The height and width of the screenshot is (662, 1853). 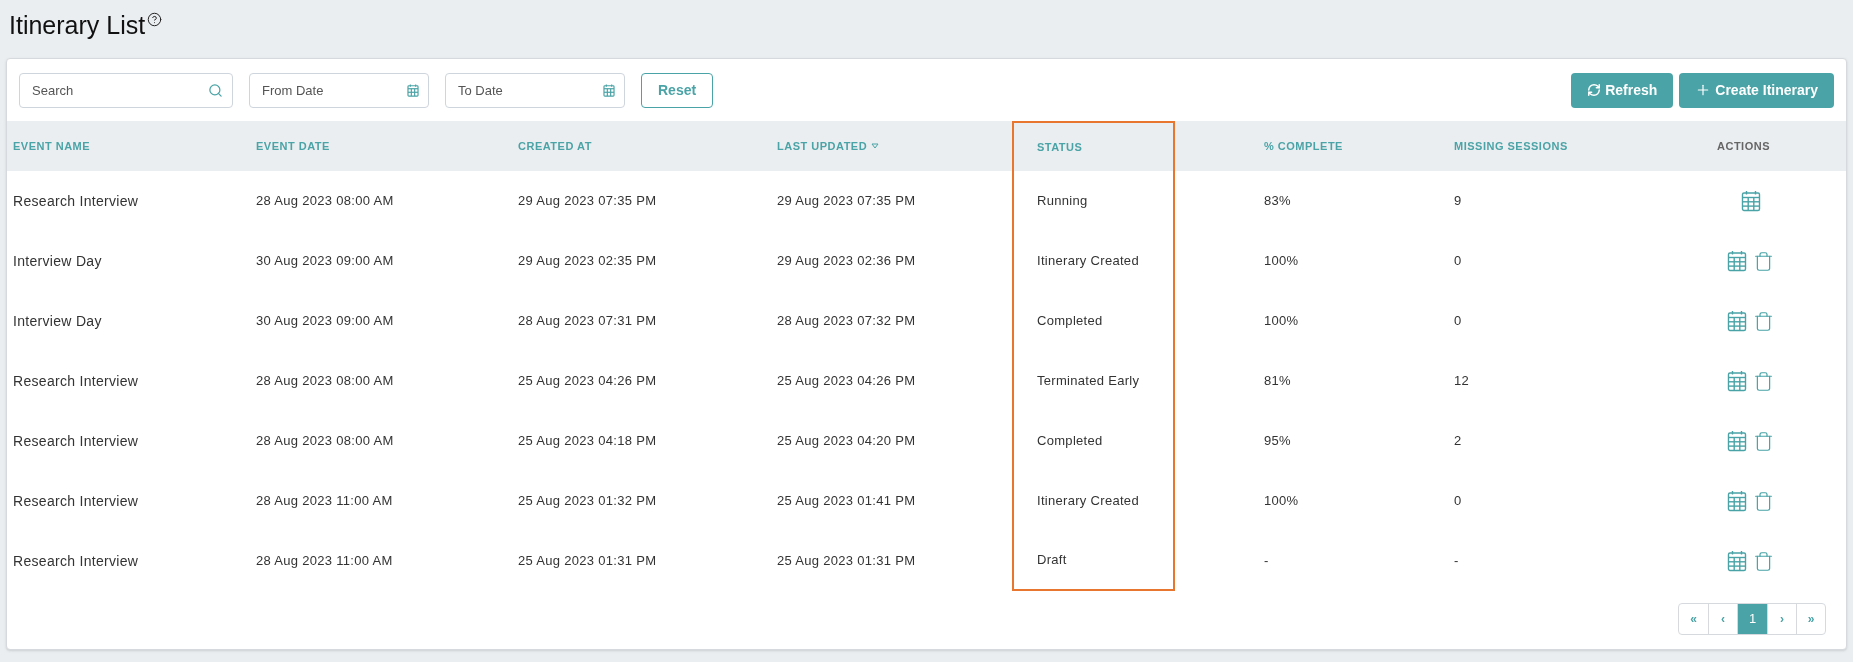 What do you see at coordinates (846, 501) in the screenshot?
I see `table-cell-text: 25 Aug 2023 01:41 PM` at bounding box center [846, 501].